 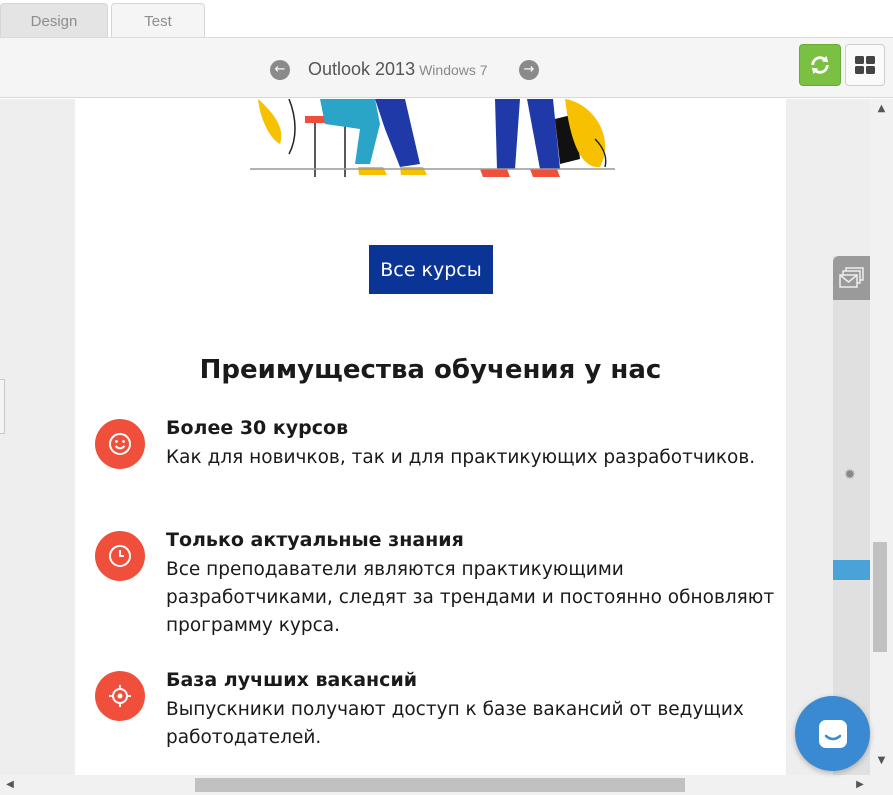 I want to click on scroll-up-arrow-icon: ▲, so click(x=881, y=109).